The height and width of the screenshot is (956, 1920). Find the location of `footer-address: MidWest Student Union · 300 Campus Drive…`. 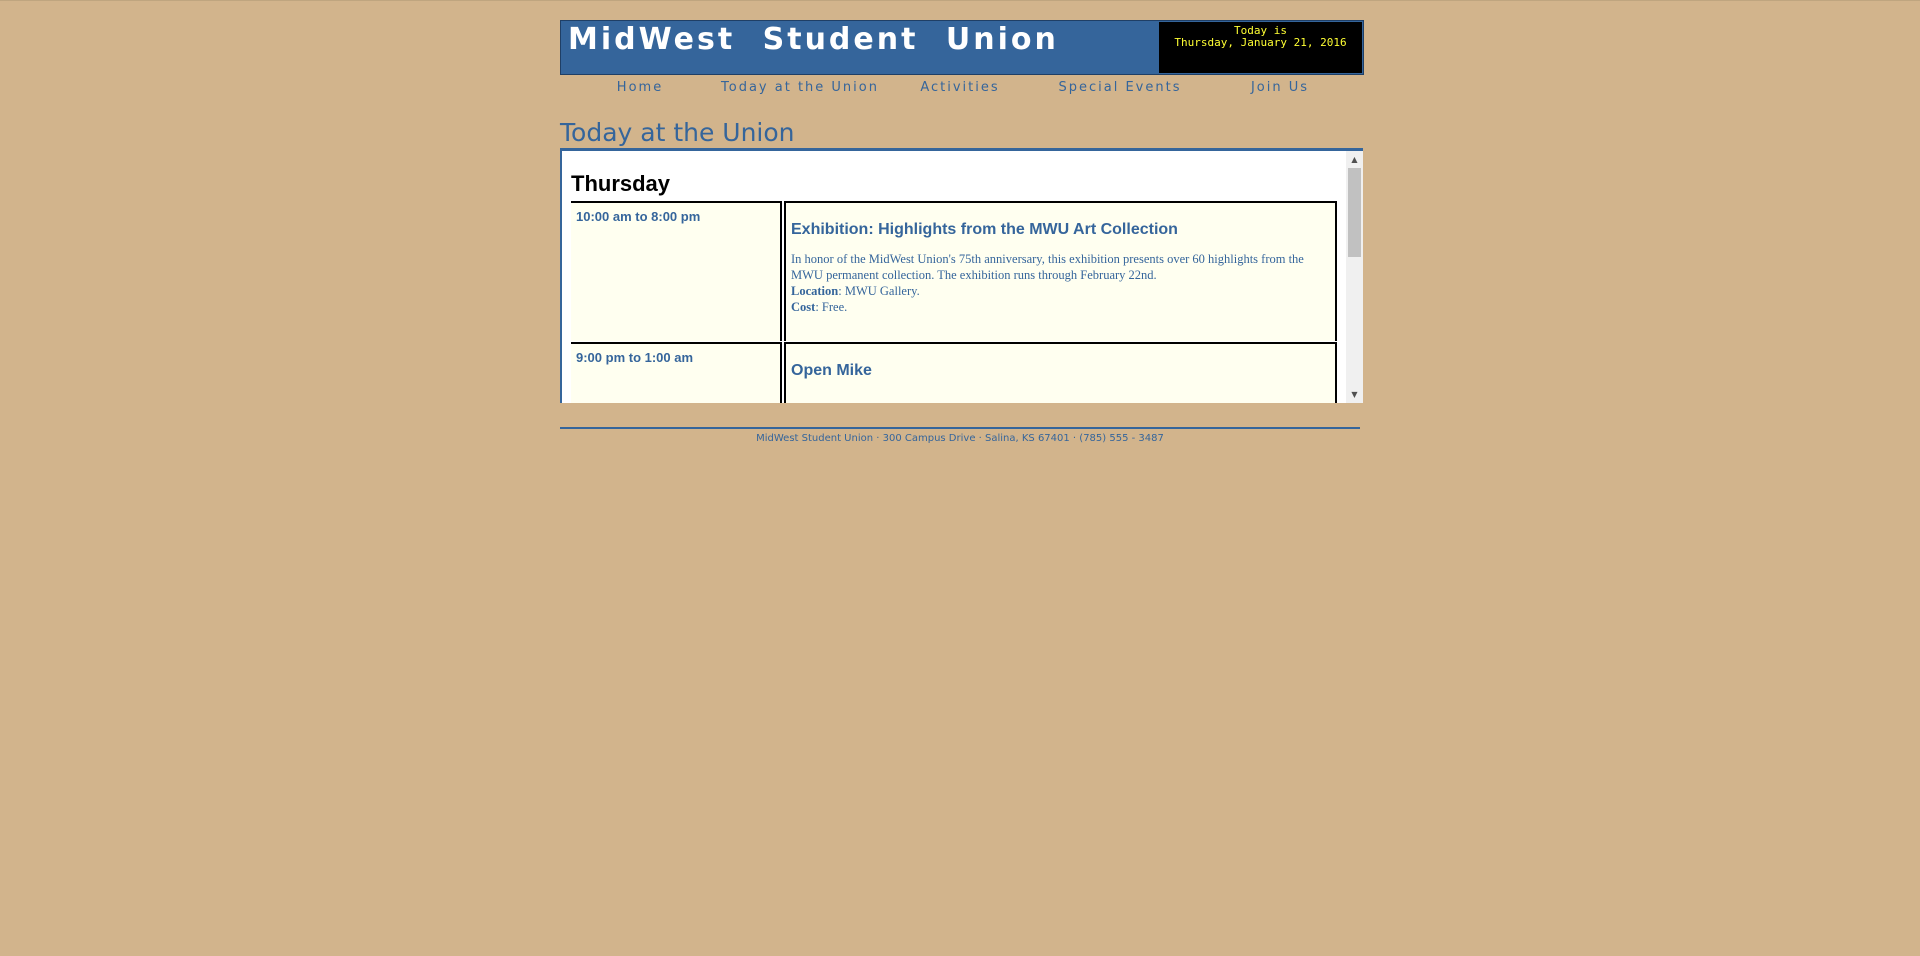

footer-address: MidWest Student Union · 300 Campus Drive… is located at coordinates (960, 438).